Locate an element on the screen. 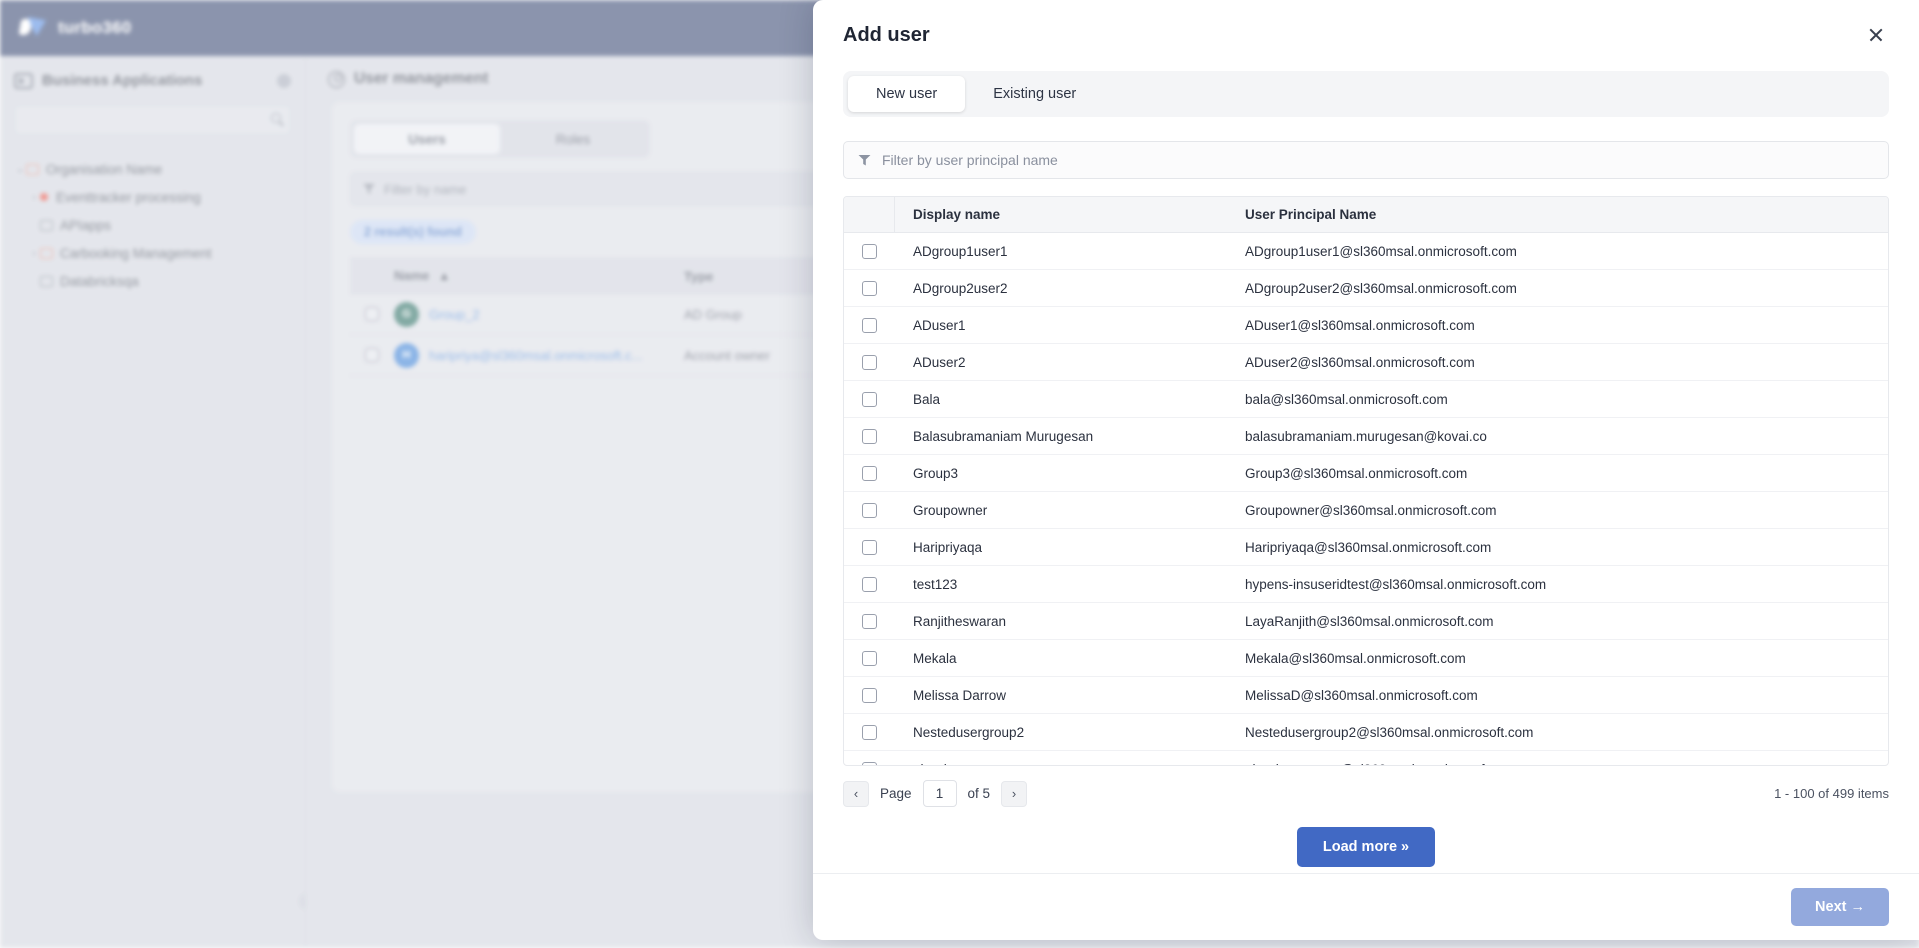  modal-header: Add user is located at coordinates (1366, 24).